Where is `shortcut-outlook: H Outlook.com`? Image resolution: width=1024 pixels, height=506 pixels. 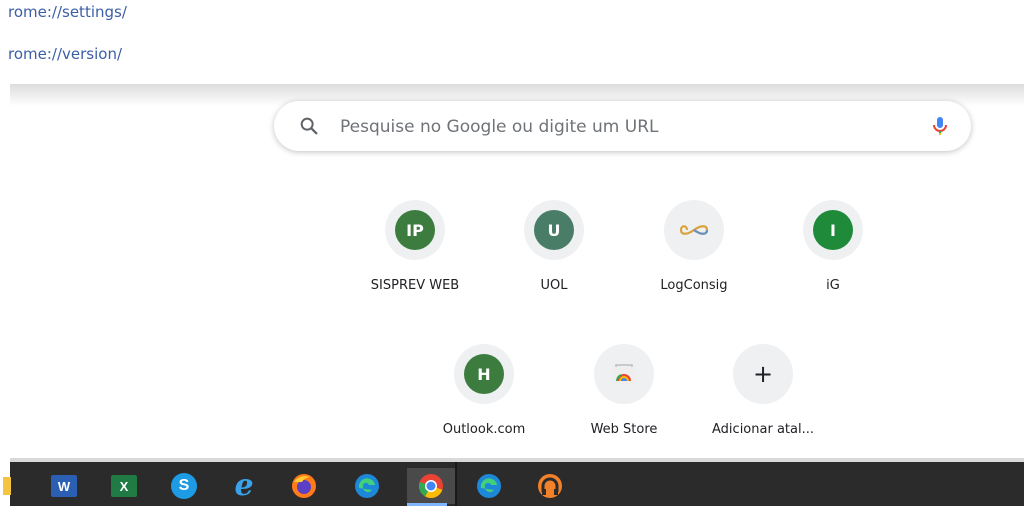
shortcut-outlook: H Outlook.com is located at coordinates (484, 399).